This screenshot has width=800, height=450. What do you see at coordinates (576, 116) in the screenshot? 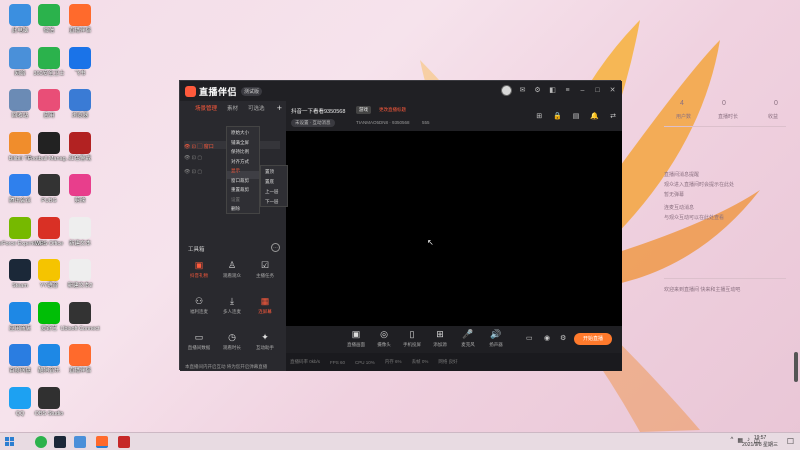
I see `page-icon: ▤` at bounding box center [576, 116].